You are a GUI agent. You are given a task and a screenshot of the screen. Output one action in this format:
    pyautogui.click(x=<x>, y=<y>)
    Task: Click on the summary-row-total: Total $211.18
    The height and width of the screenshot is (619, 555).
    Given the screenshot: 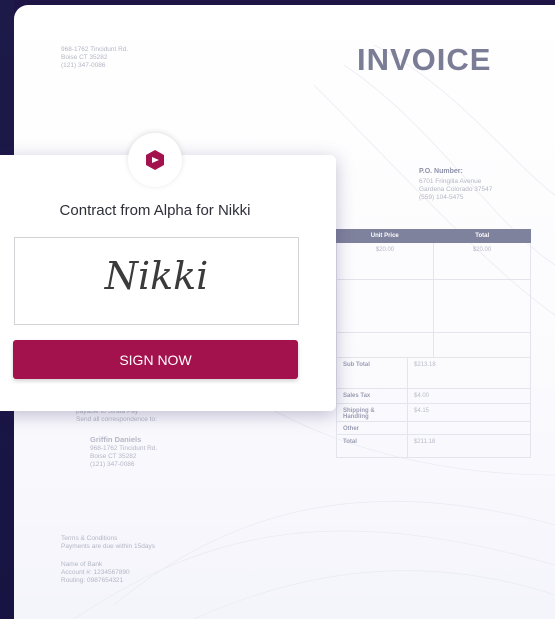 What is the action you would take?
    pyautogui.click(x=433, y=446)
    